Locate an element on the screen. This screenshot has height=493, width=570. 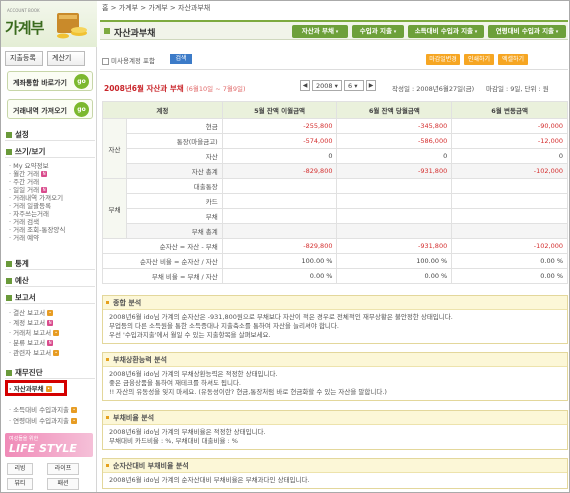
fashion-button: 패션 is located at coordinates (63, 484).